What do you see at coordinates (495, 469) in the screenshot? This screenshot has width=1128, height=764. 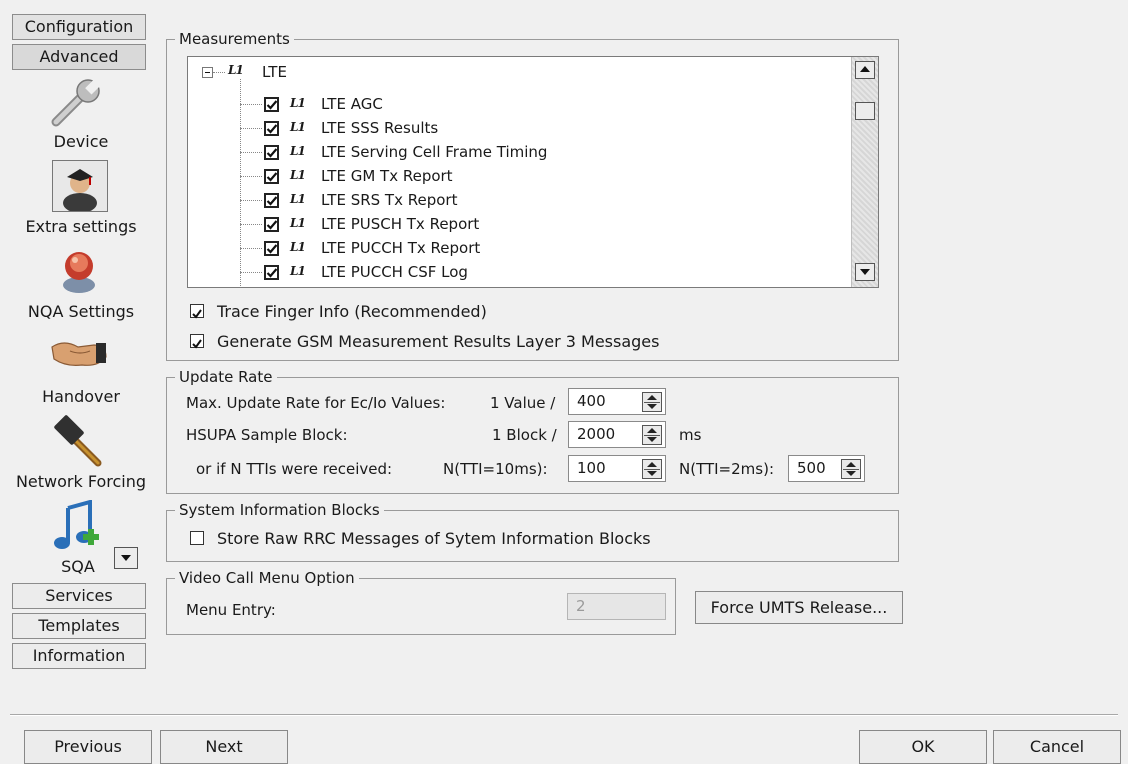 I see `tti10-label: N(TTI=10ms):` at bounding box center [495, 469].